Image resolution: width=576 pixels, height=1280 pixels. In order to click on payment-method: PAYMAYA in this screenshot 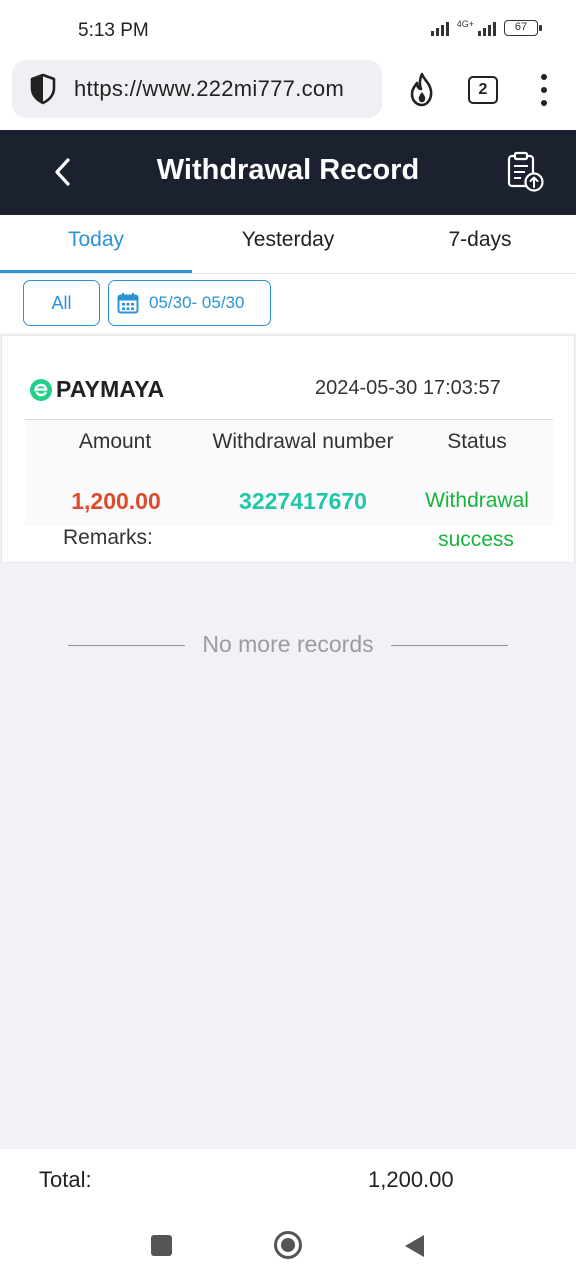, I will do `click(96, 389)`.